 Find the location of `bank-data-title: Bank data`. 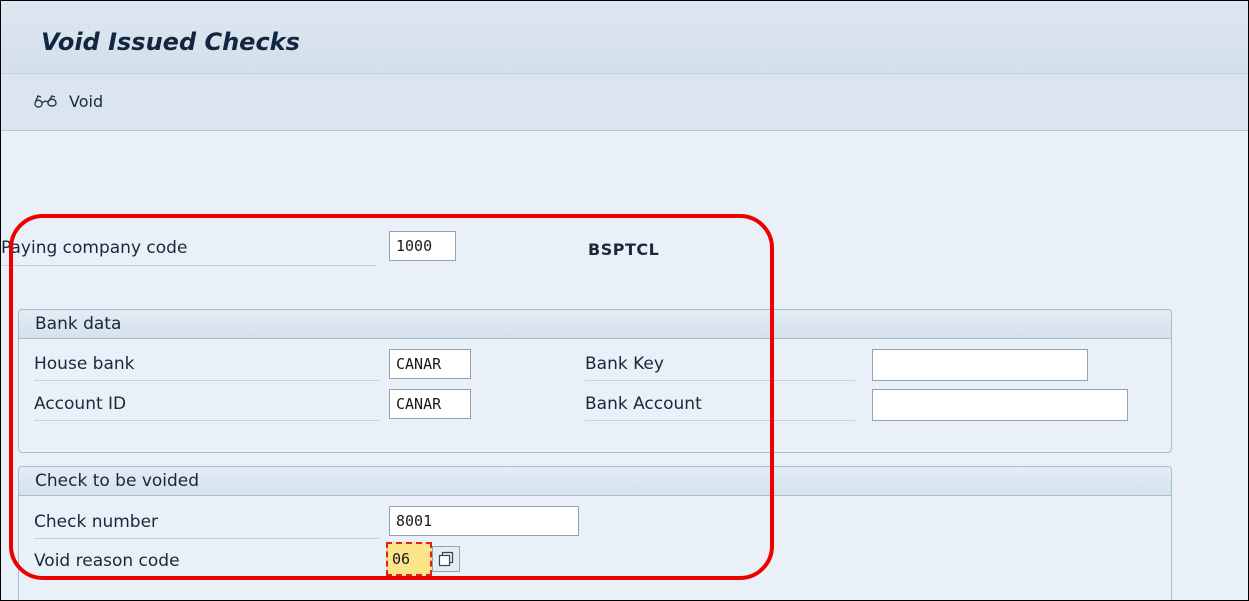

bank-data-title: Bank data is located at coordinates (78, 324).